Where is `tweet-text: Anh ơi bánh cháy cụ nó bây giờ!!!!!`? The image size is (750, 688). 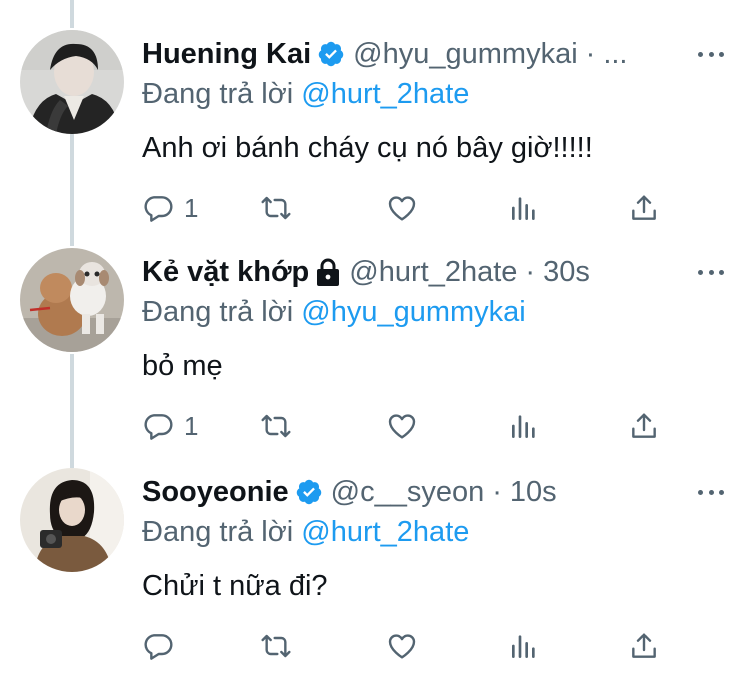
tweet-text: Anh ơi bánh cháy cụ nó bây giờ!!!!! is located at coordinates (367, 148).